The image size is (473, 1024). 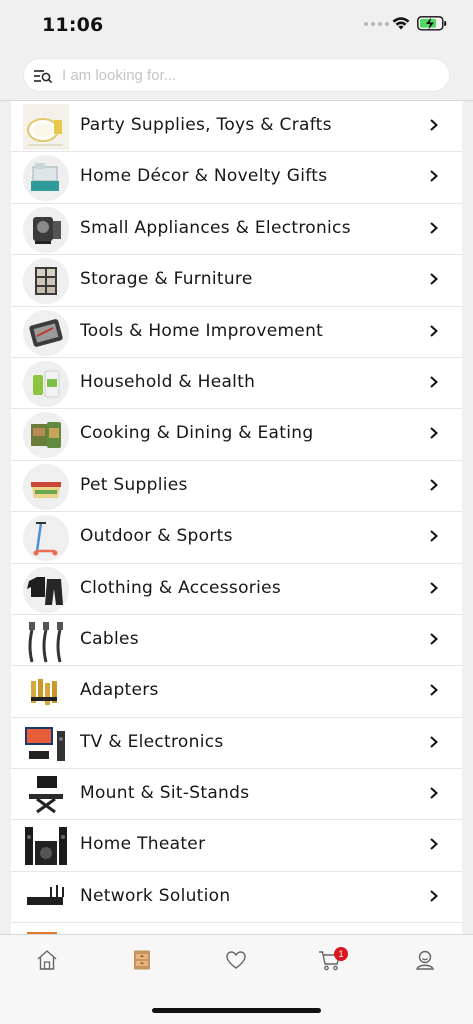 What do you see at coordinates (119, 690) in the screenshot?
I see `category-label: Adapters` at bounding box center [119, 690].